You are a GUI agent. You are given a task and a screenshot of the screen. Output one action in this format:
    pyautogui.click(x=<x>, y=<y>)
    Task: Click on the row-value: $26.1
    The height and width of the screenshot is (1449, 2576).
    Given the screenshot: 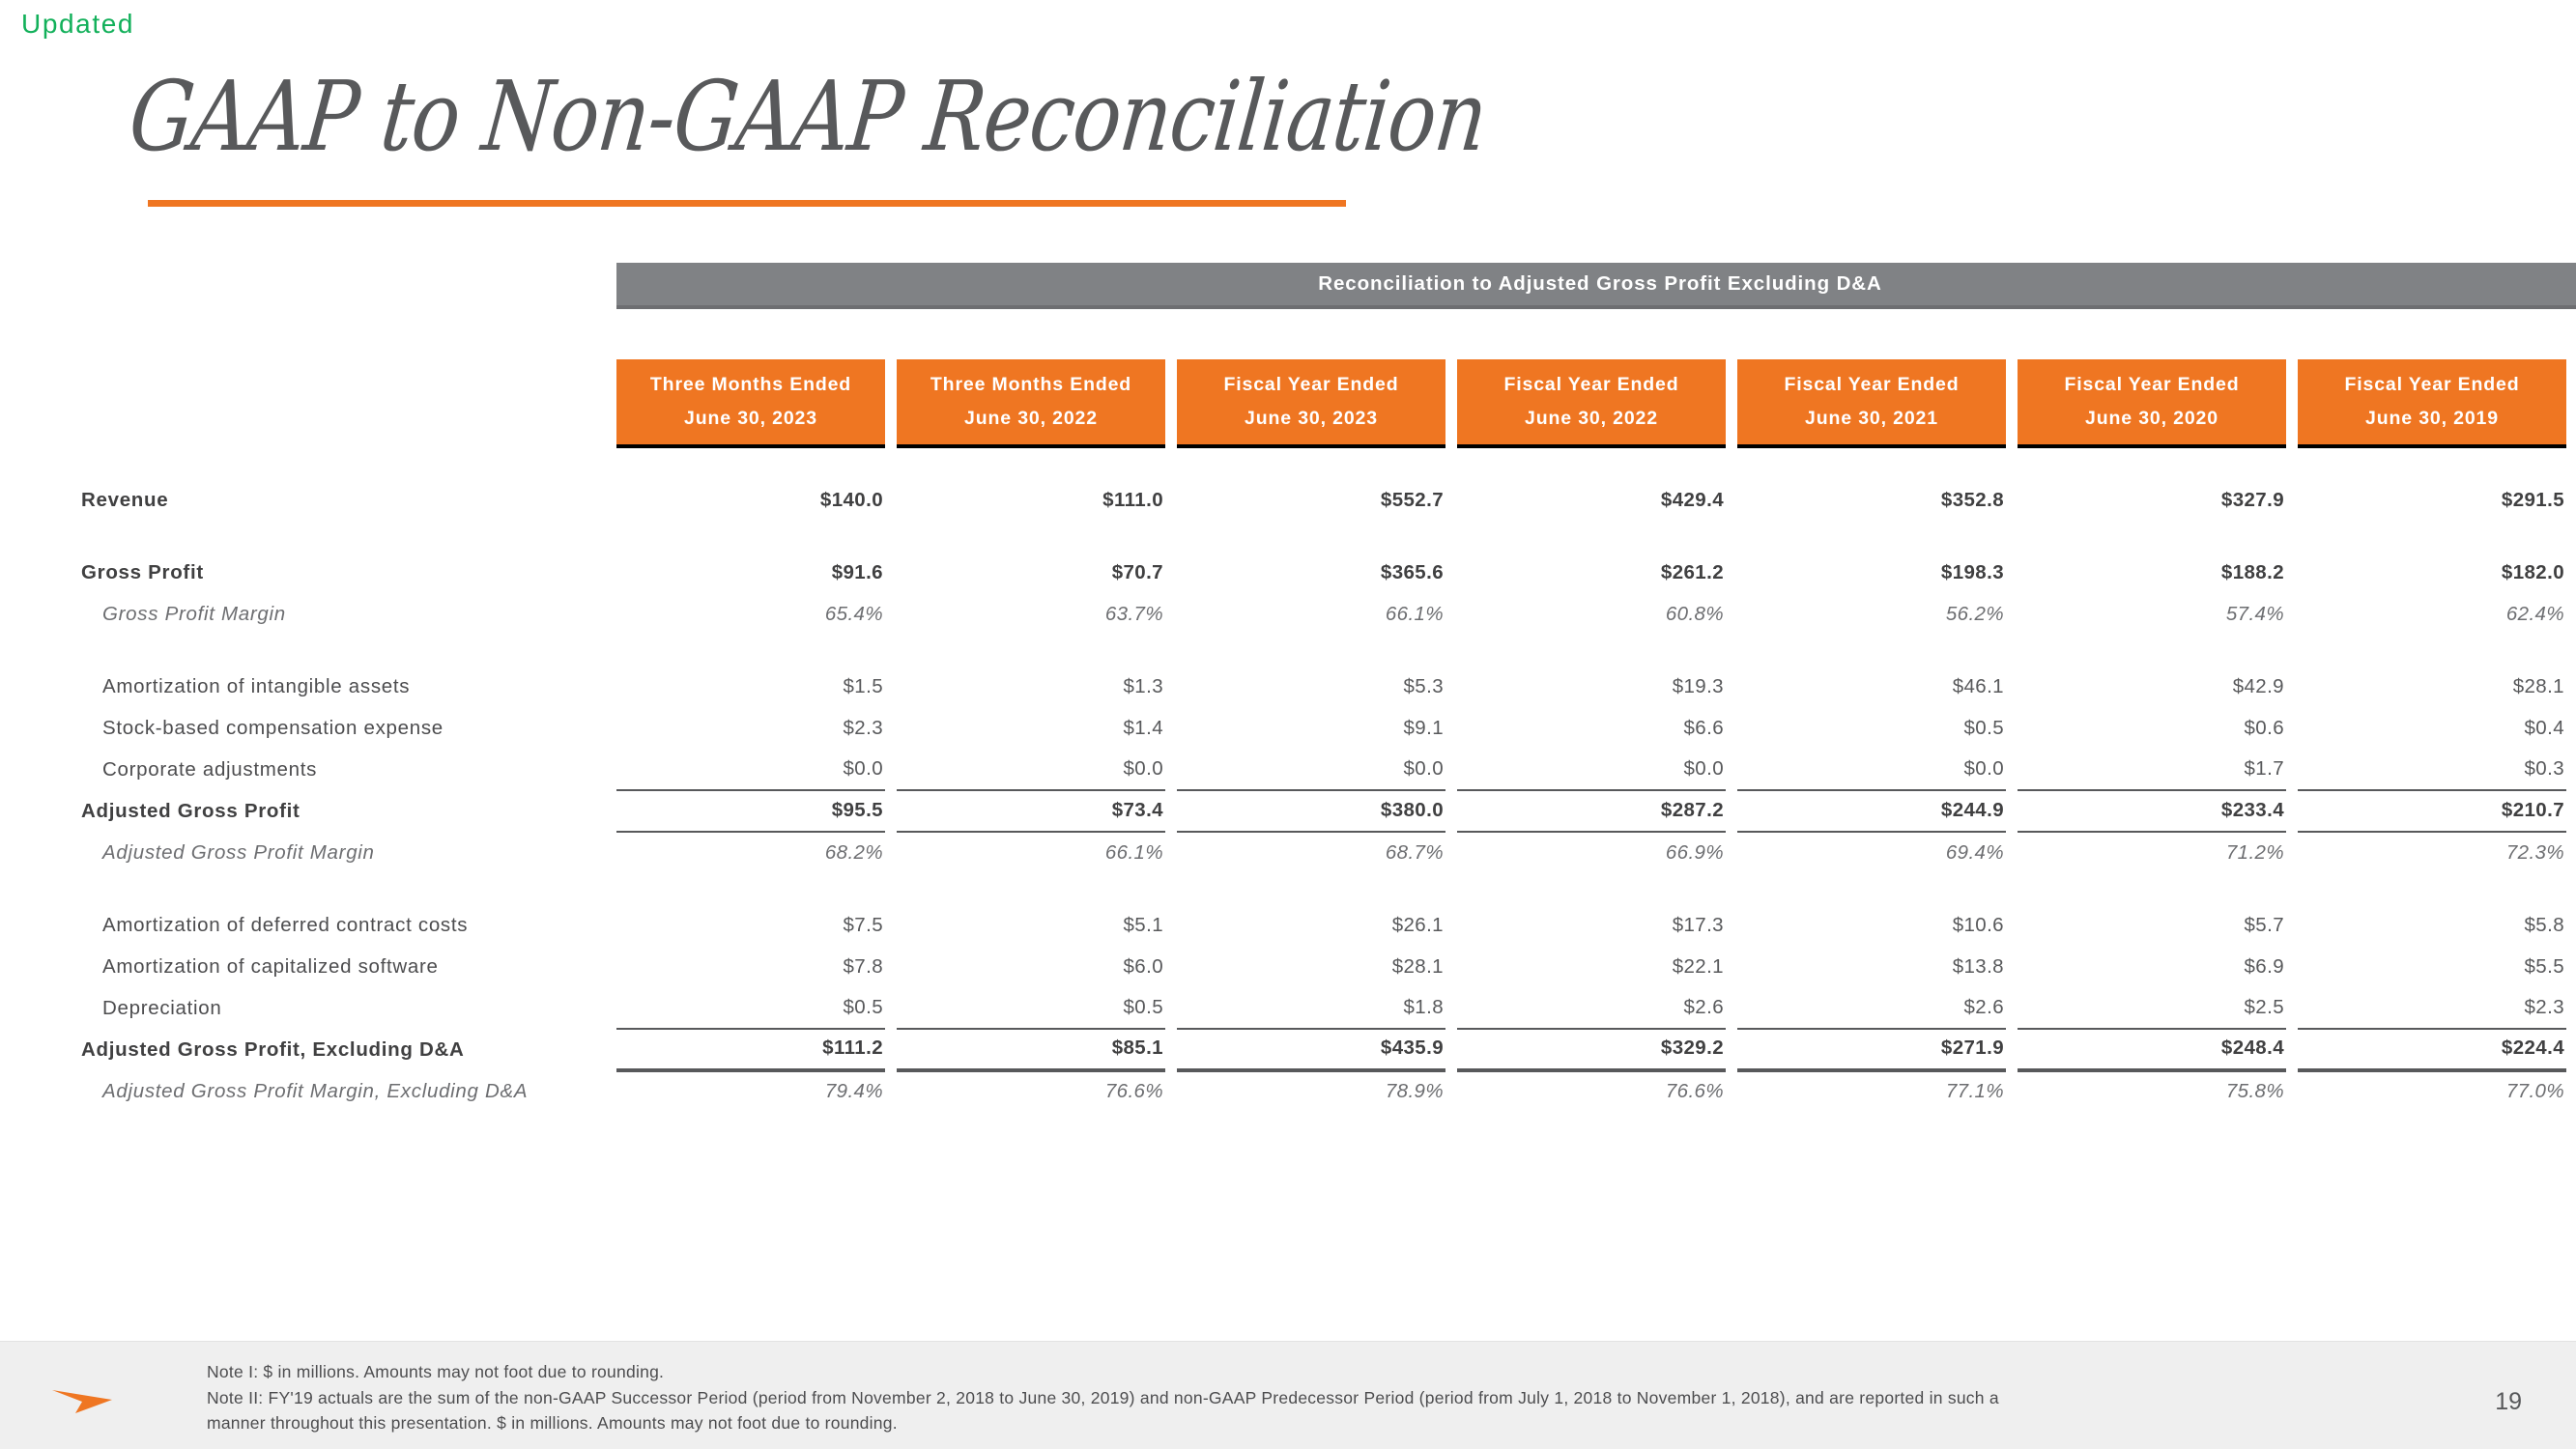 What is the action you would take?
    pyautogui.click(x=1418, y=925)
    